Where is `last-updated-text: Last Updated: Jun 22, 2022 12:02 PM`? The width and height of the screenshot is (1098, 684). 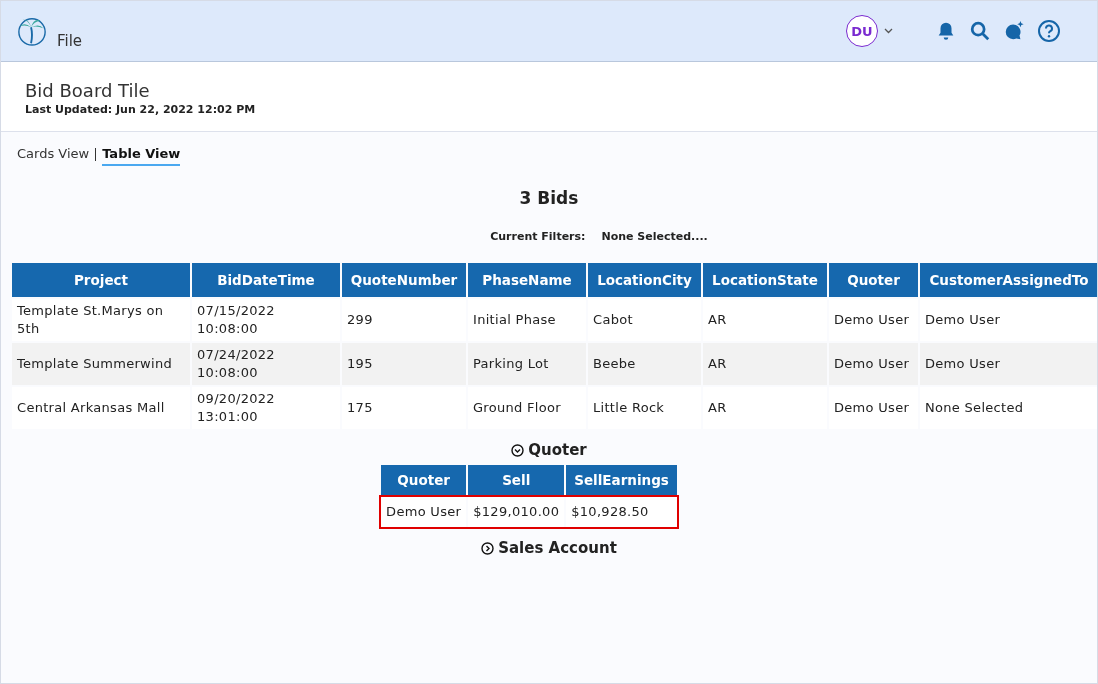
last-updated-text: Last Updated: Jun 22, 2022 12:02 PM is located at coordinates (141, 109).